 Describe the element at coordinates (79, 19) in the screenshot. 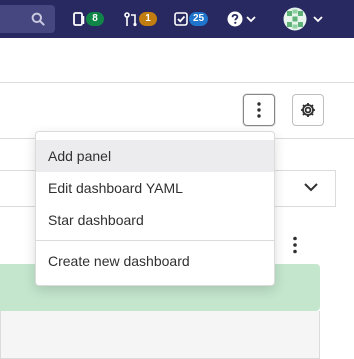

I see `issues-icon` at that location.